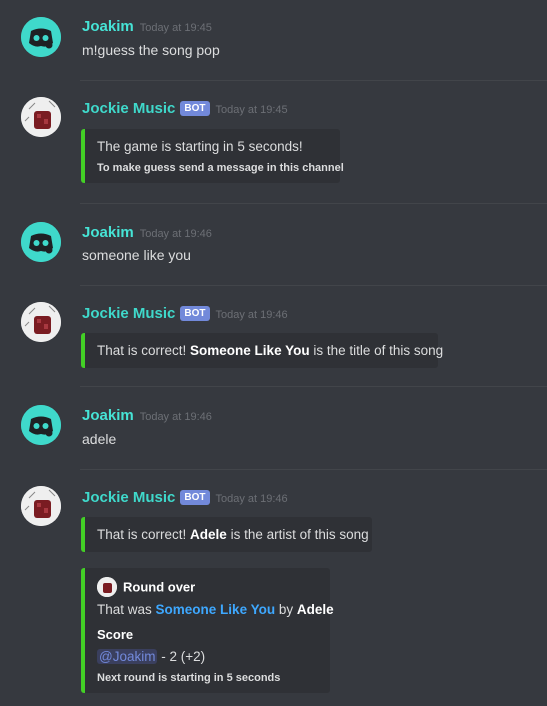 This screenshot has height=706, width=547. I want to click on embed-text: by, so click(286, 609).